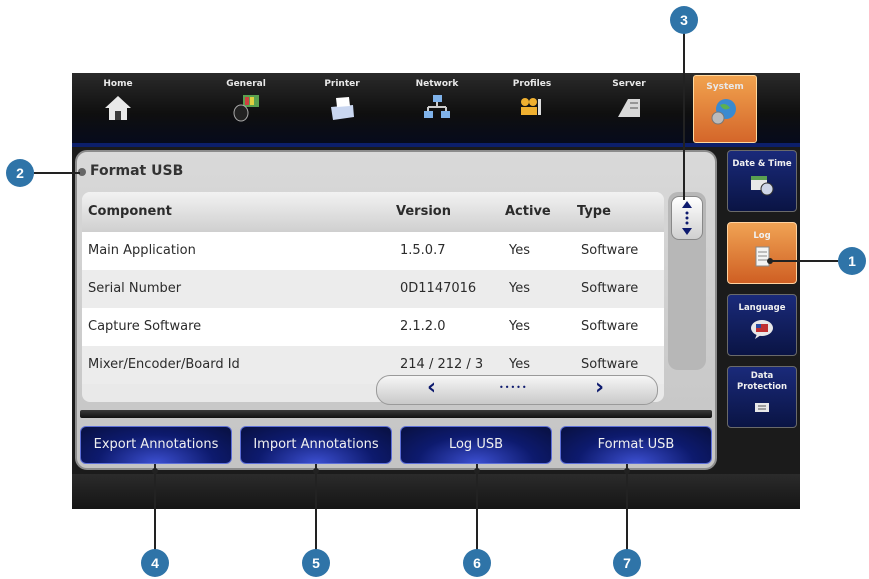 The image size is (869, 579). Describe the element at coordinates (594, 211) in the screenshot. I see `column-header-type: Type` at that location.